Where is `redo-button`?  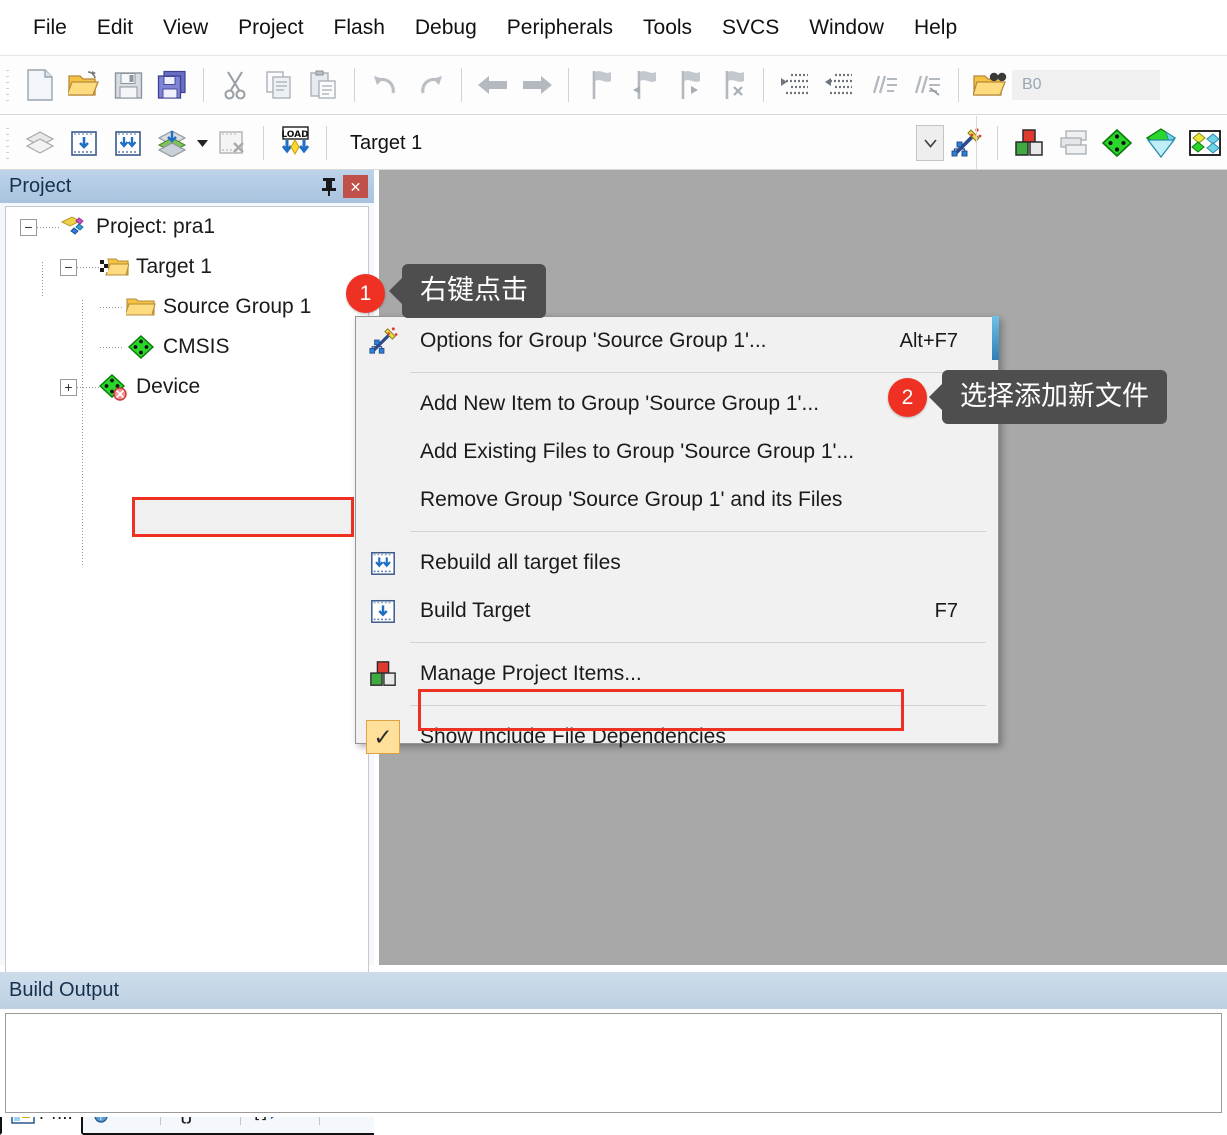 redo-button is located at coordinates (430, 85).